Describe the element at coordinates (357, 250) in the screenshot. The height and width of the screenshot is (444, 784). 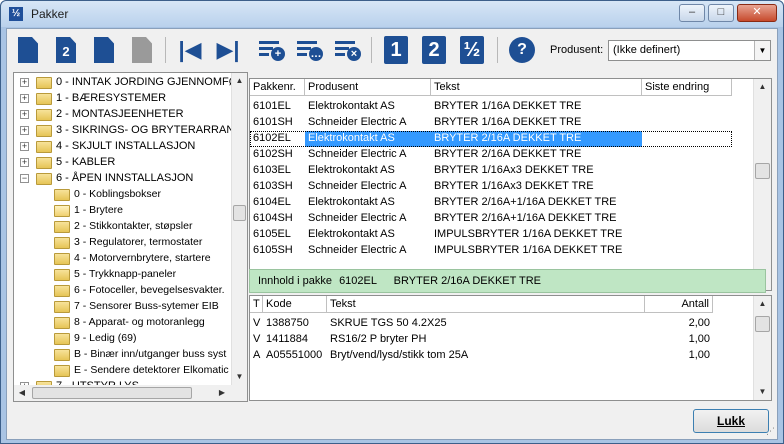
I see `table-cell: Schneider Electric A` at that location.